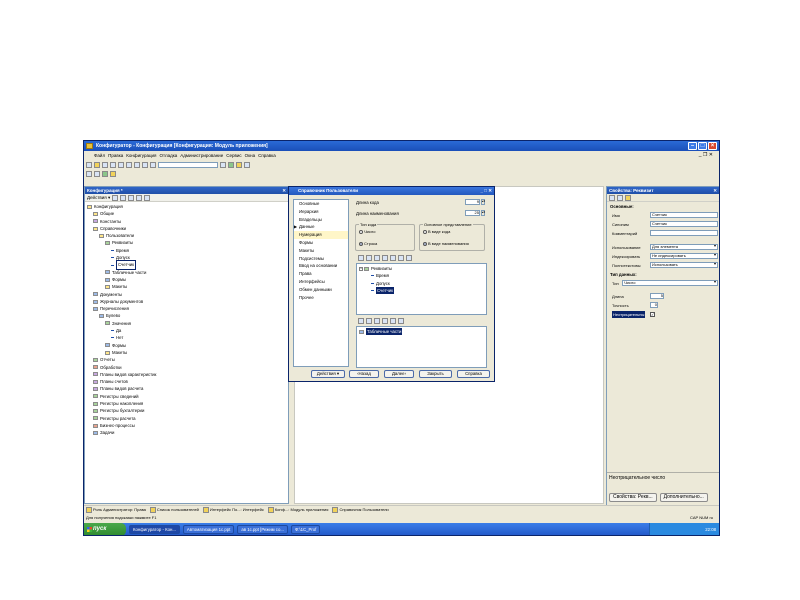 This screenshot has width=800, height=600. What do you see at coordinates (483, 202) in the screenshot?
I see `code-length-spinner: ▴▾` at bounding box center [483, 202].